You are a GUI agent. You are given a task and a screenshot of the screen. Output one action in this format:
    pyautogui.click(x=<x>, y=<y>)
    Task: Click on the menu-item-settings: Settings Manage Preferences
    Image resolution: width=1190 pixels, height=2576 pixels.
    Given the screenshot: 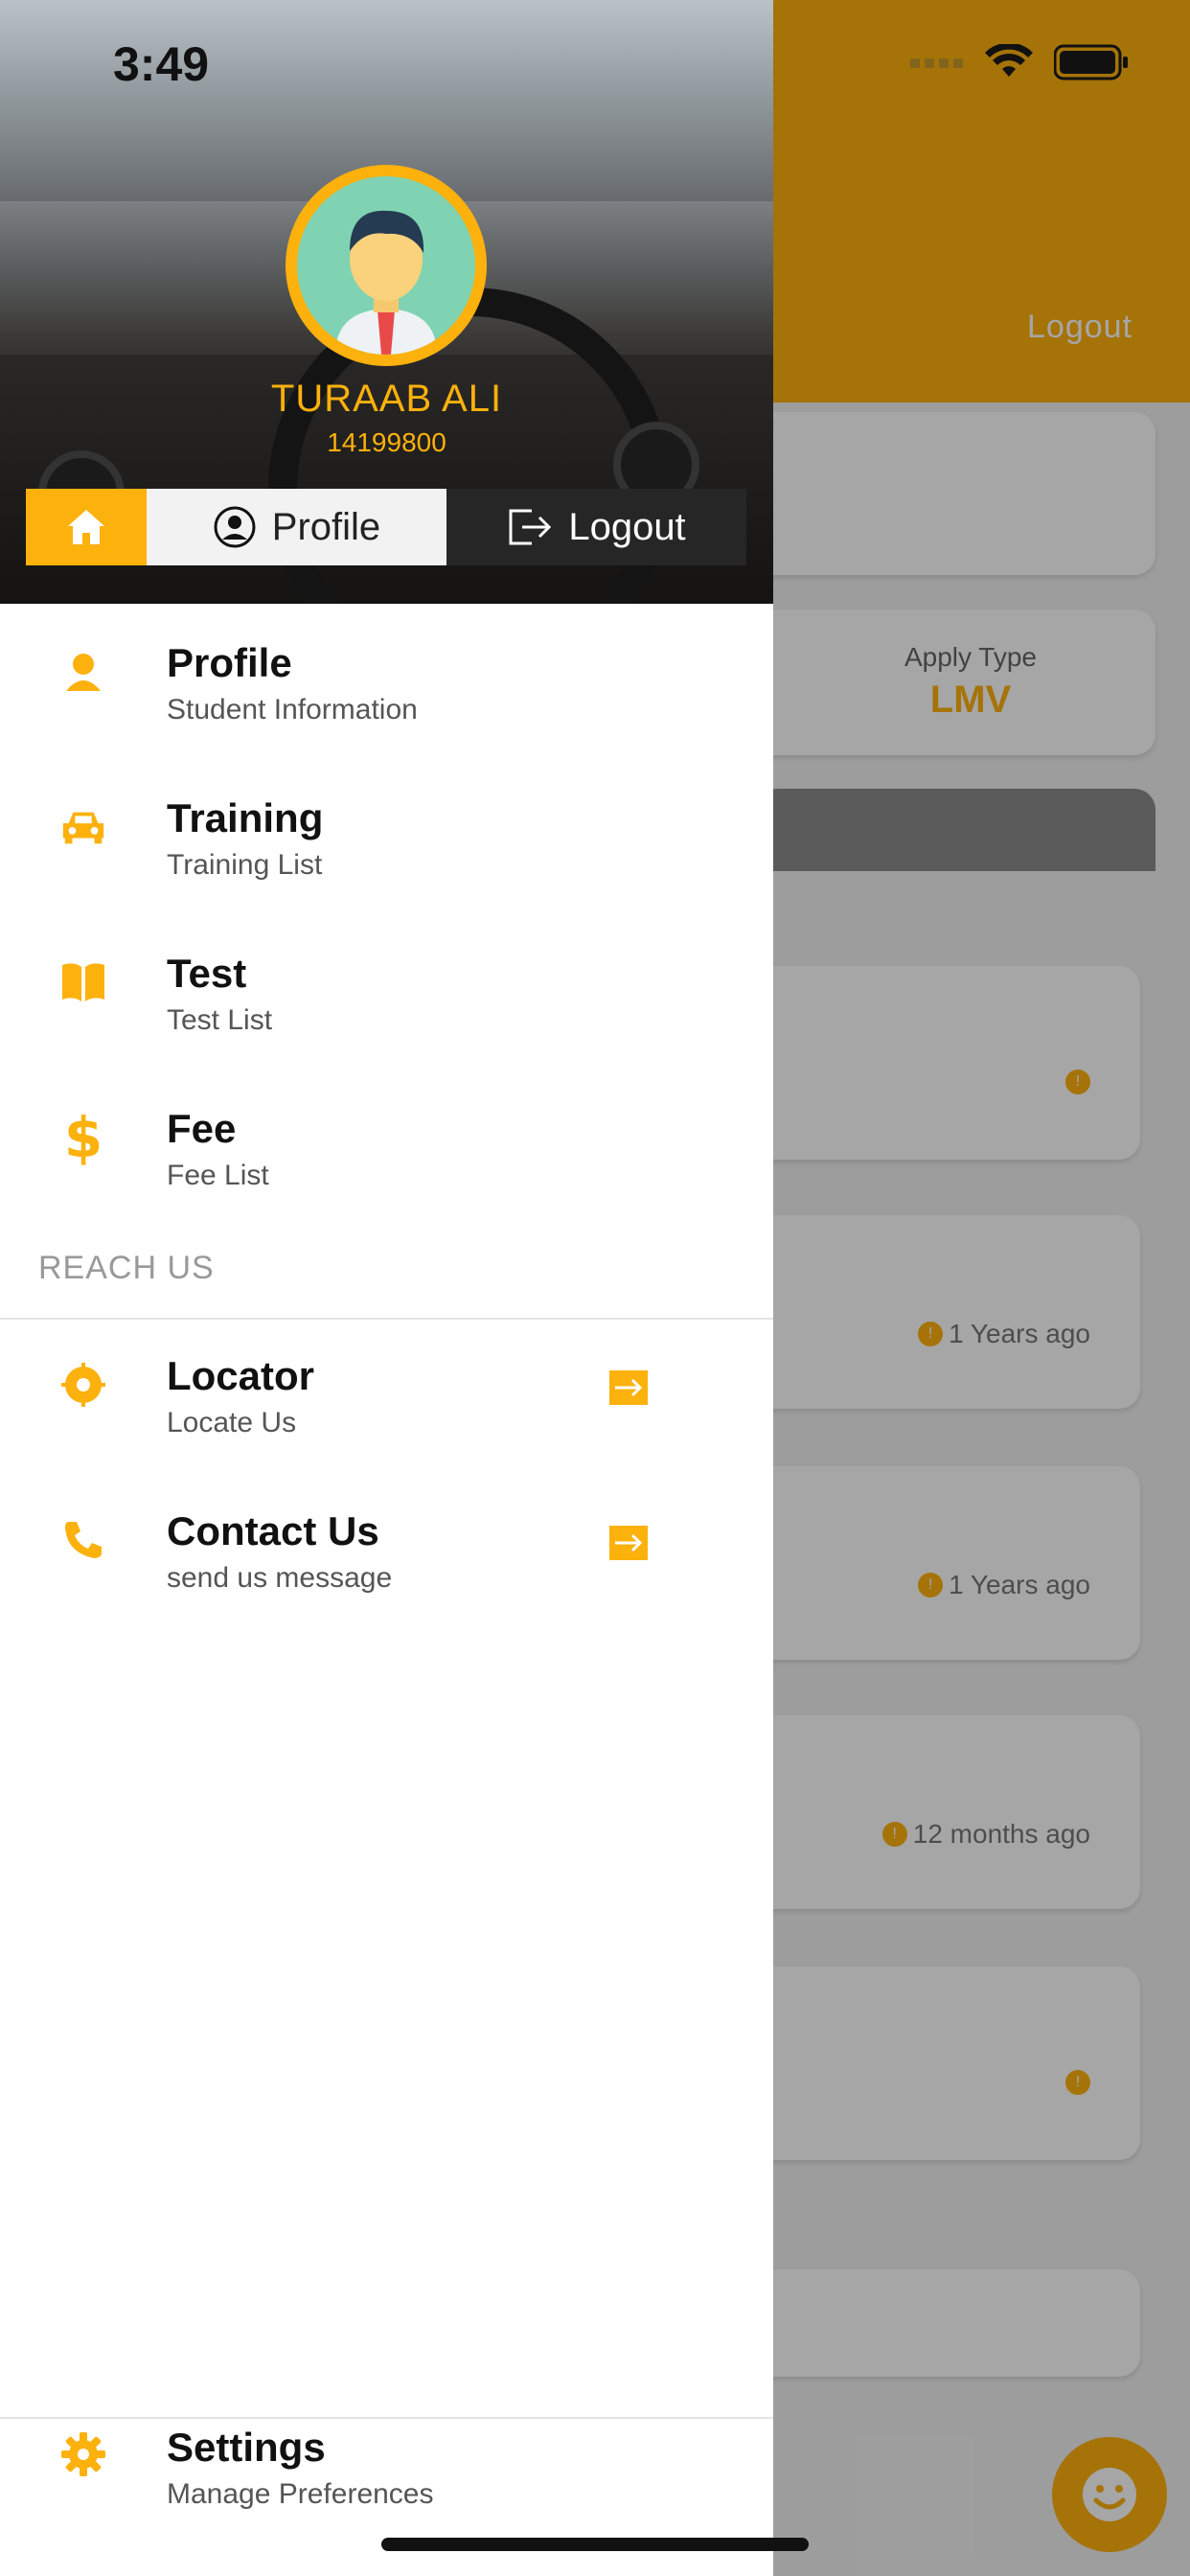 What is the action you would take?
    pyautogui.click(x=387, y=2479)
    